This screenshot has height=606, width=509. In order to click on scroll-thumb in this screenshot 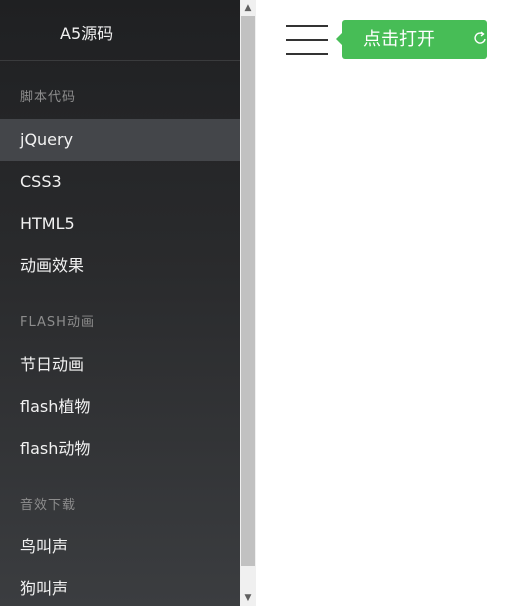, I will do `click(248, 291)`.